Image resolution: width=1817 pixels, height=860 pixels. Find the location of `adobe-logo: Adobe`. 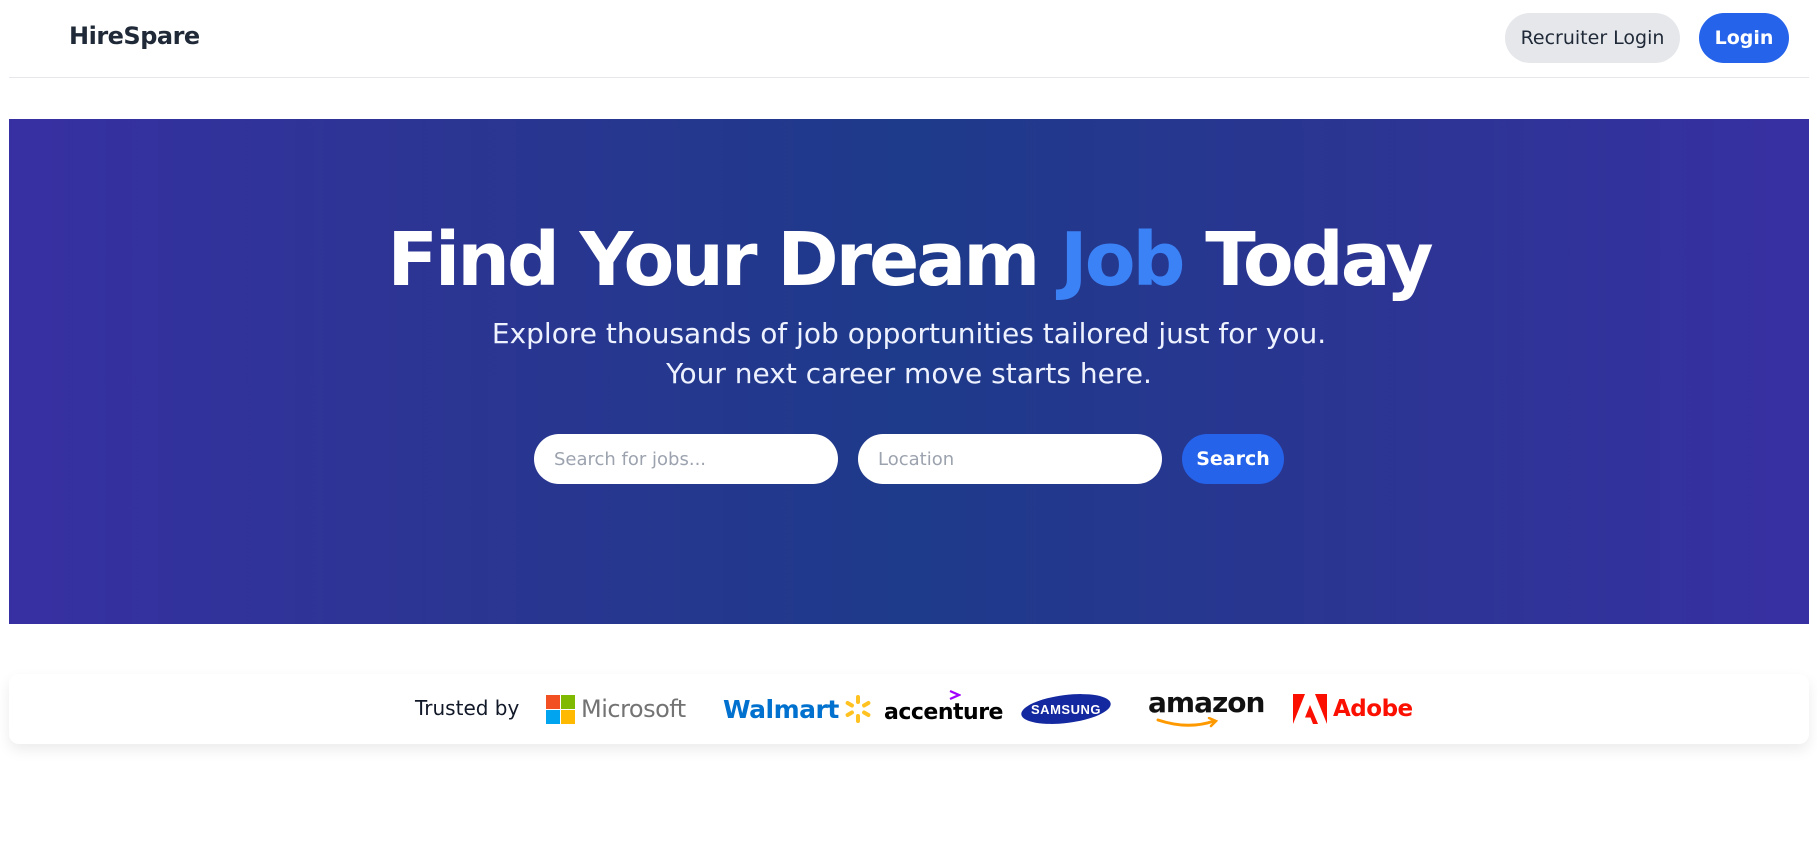

adobe-logo: Adobe is located at coordinates (1353, 709).